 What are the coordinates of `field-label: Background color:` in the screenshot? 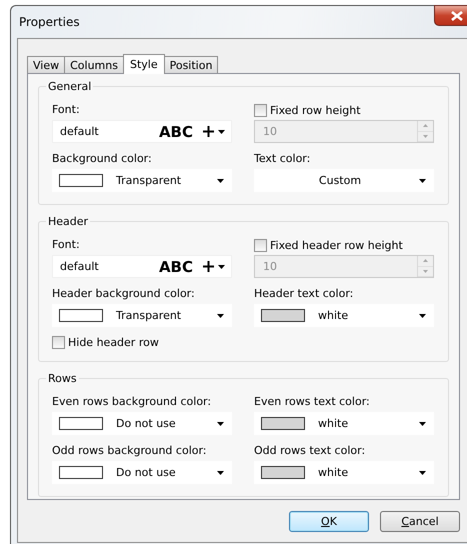 It's located at (102, 159).